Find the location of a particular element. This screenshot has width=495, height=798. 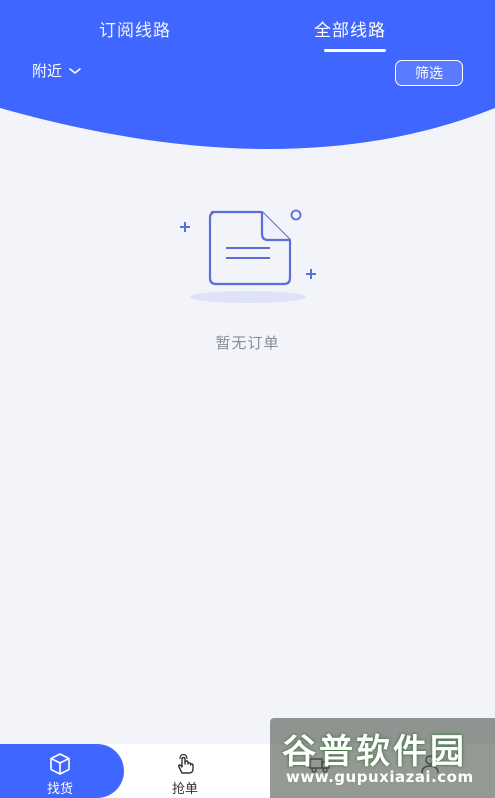

hand-tap-icon is located at coordinates (185, 763).